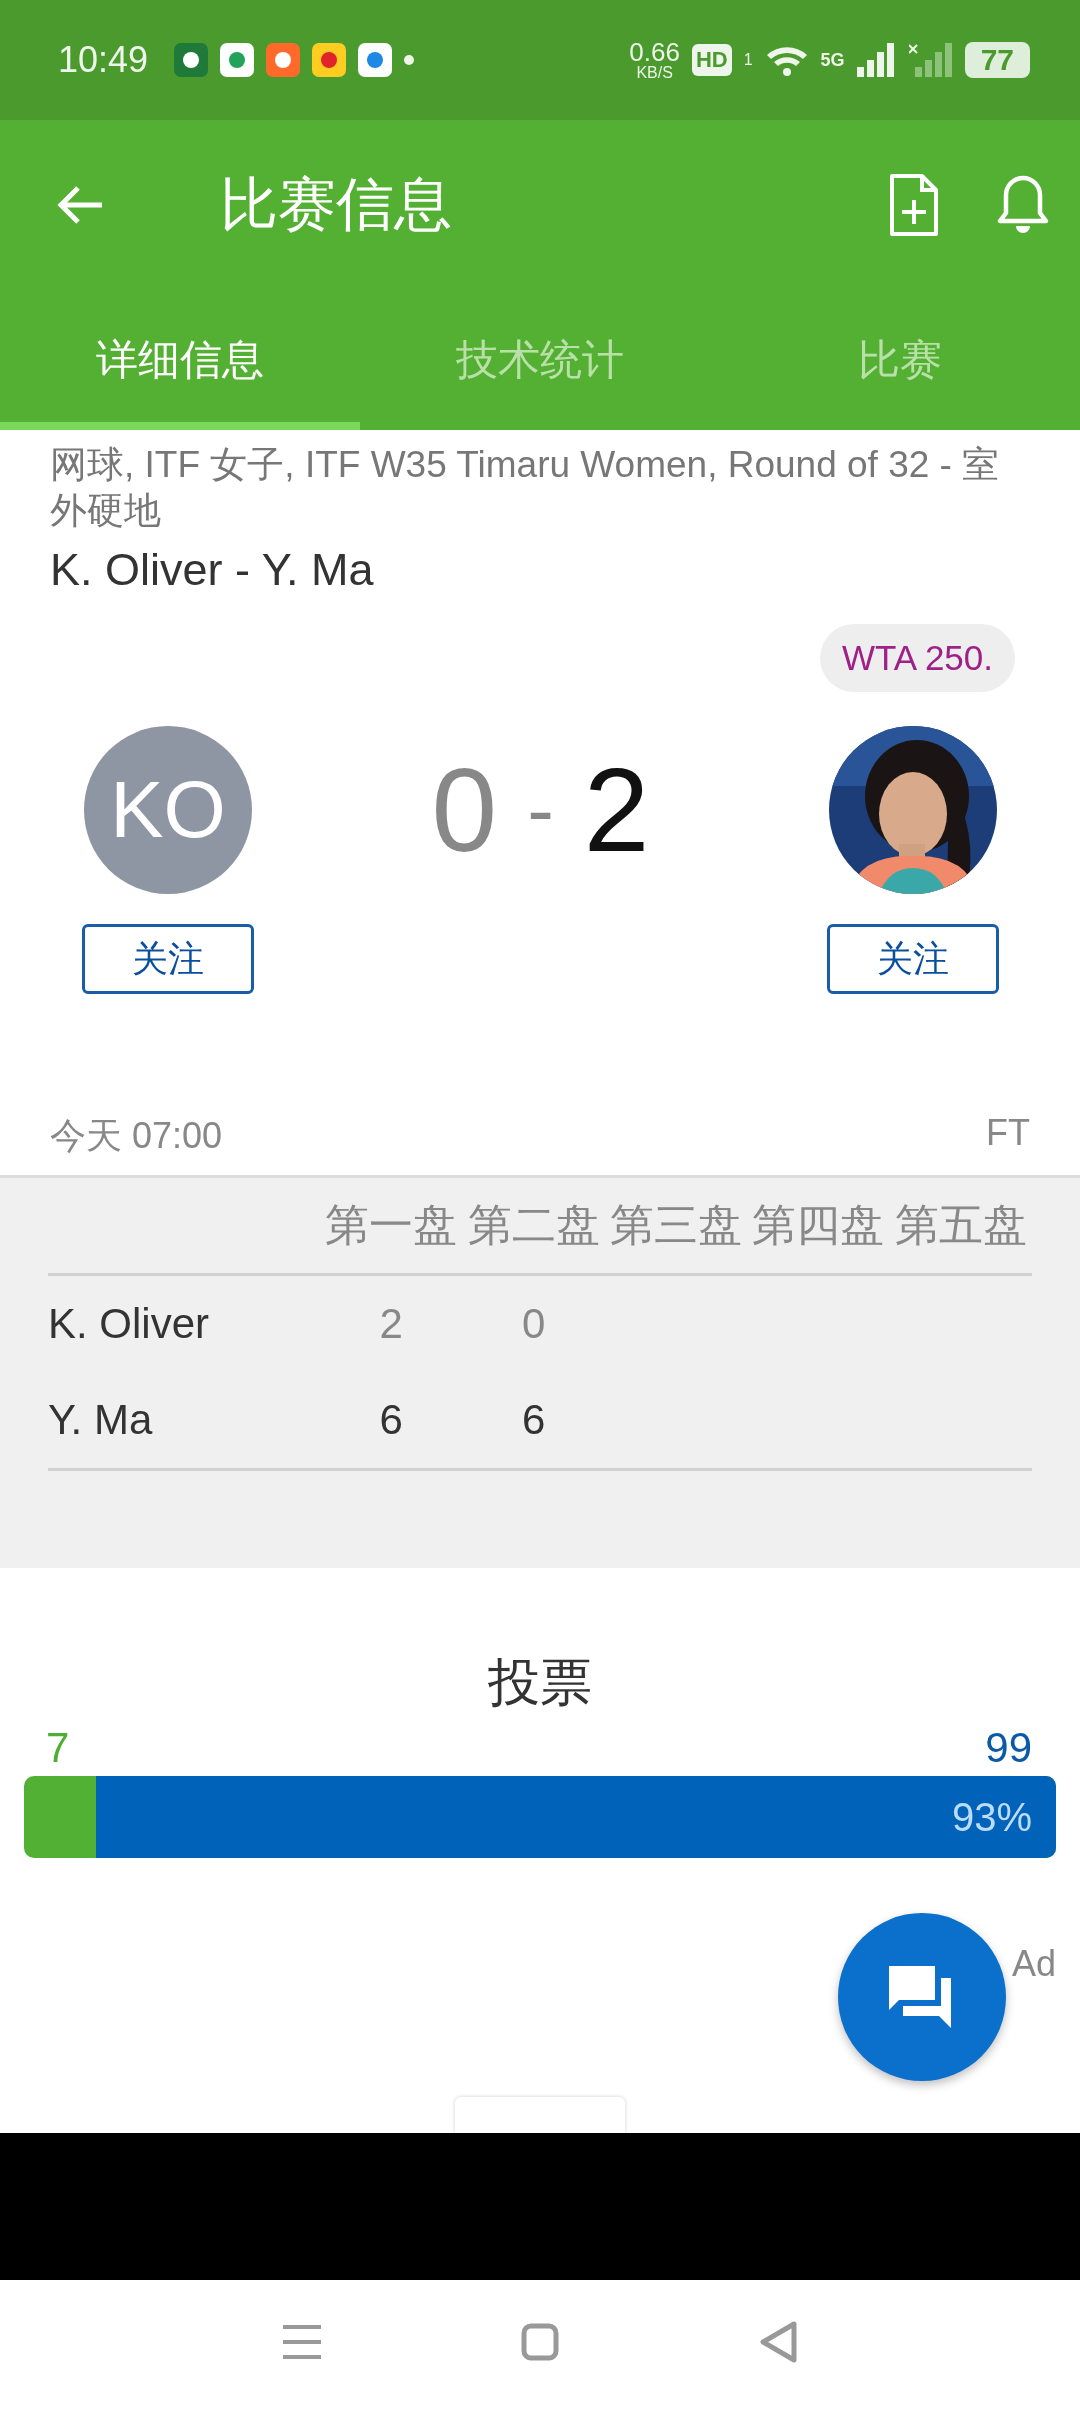 This screenshot has width=1080, height=2414. What do you see at coordinates (409, 60) in the screenshot?
I see `notification-dot-icon` at bounding box center [409, 60].